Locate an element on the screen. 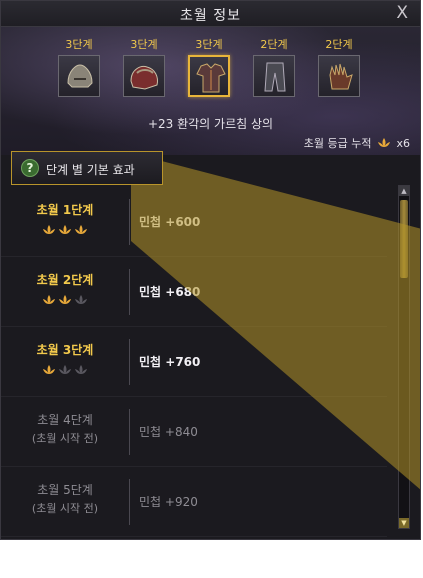 This screenshot has height=578, width=423. stage-row: 초월 1단계민첩 +600 is located at coordinates (194, 222).